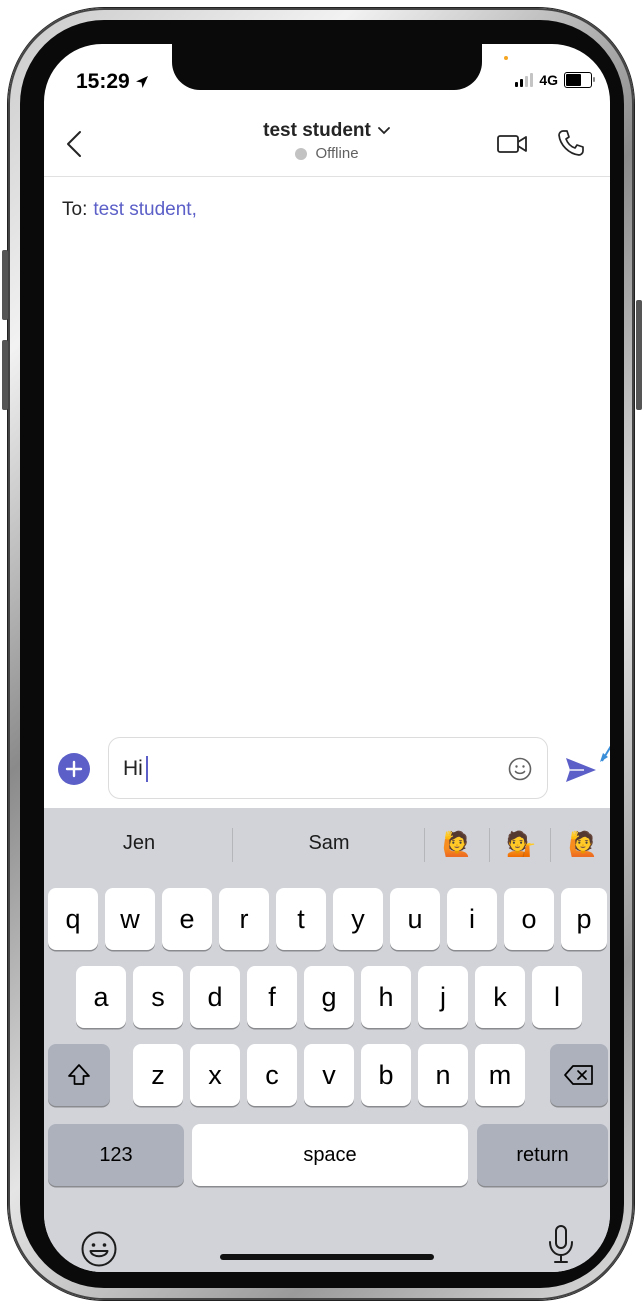 This screenshot has height=1308, width=644. What do you see at coordinates (101, 997) in the screenshot?
I see `key-a: a` at bounding box center [101, 997].